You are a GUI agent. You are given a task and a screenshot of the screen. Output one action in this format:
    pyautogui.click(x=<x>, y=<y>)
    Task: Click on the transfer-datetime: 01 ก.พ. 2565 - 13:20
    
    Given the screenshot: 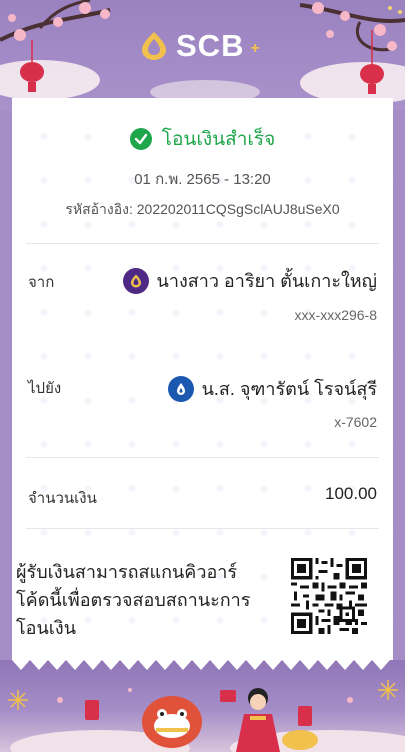 What is the action you would take?
    pyautogui.click(x=202, y=179)
    